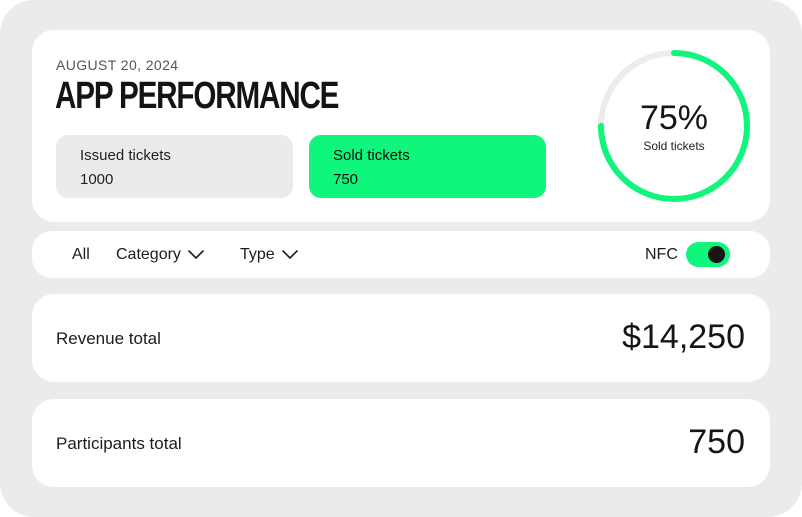  I want to click on issued-tickets-value: 1000, so click(97, 179).